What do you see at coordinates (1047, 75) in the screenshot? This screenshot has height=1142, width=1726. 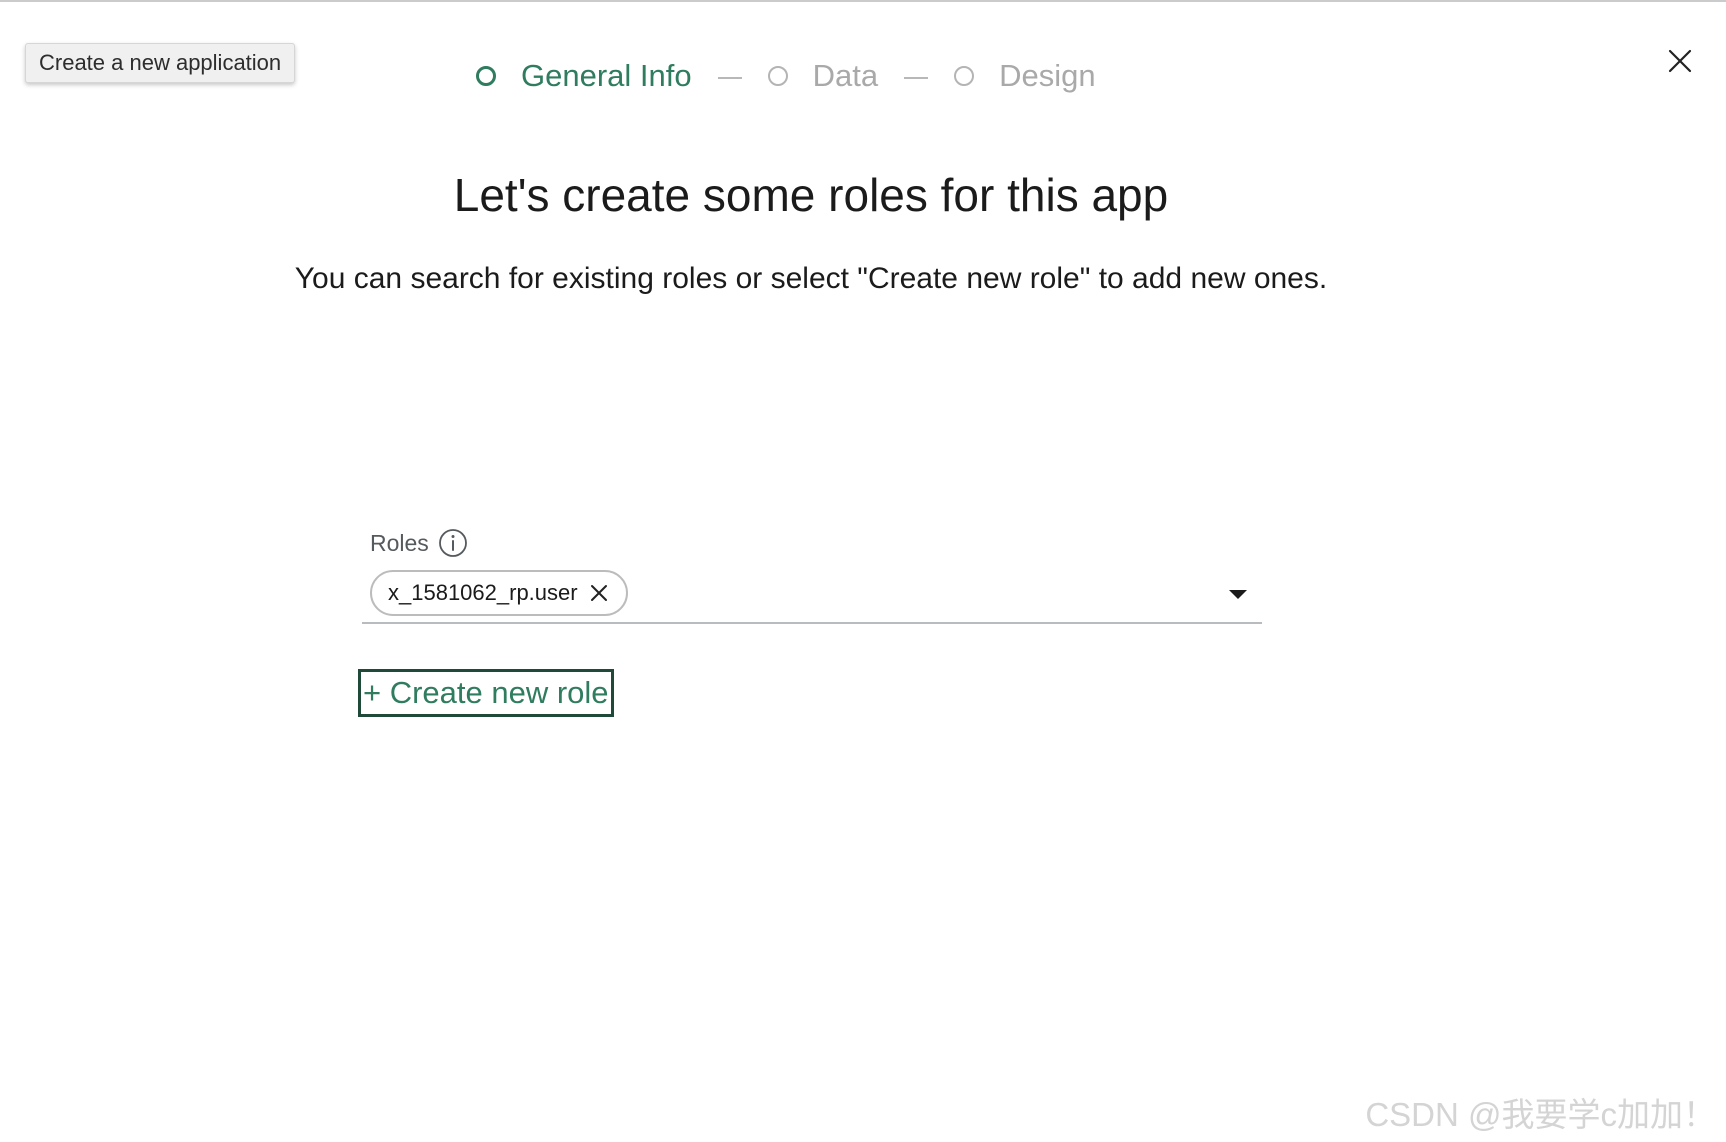 I see `step-label: Design` at bounding box center [1047, 75].